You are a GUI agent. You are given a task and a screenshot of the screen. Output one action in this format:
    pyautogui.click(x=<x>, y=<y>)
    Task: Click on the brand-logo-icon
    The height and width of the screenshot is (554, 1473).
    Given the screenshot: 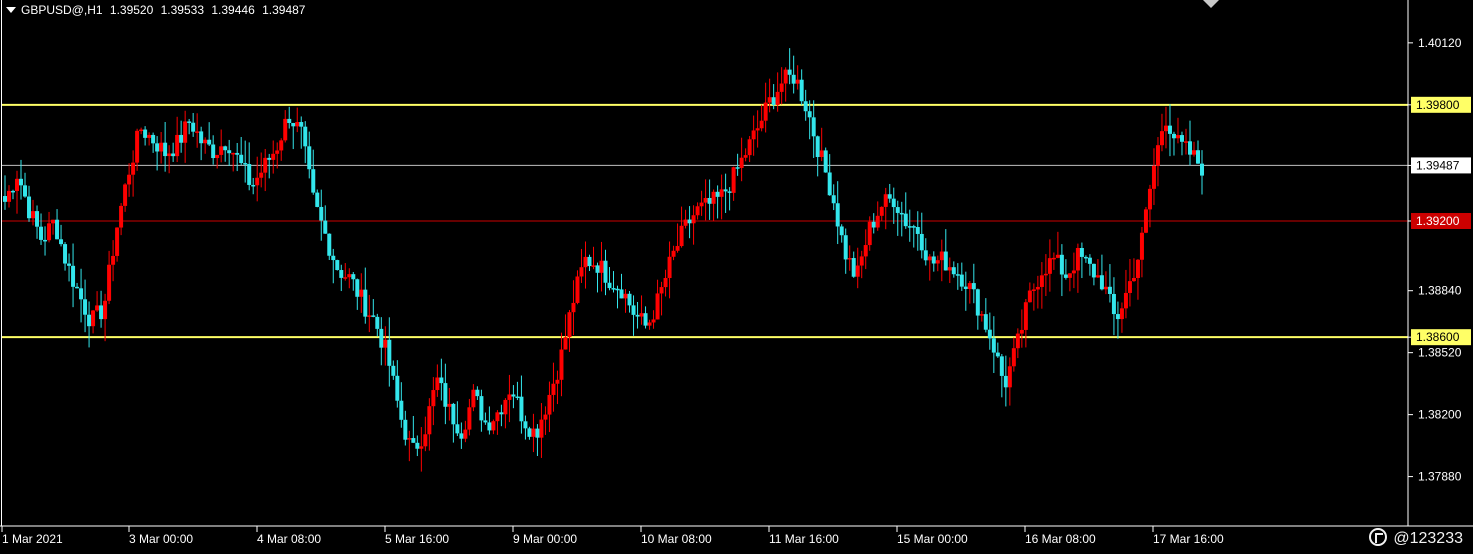 What is the action you would take?
    pyautogui.click(x=1378, y=537)
    